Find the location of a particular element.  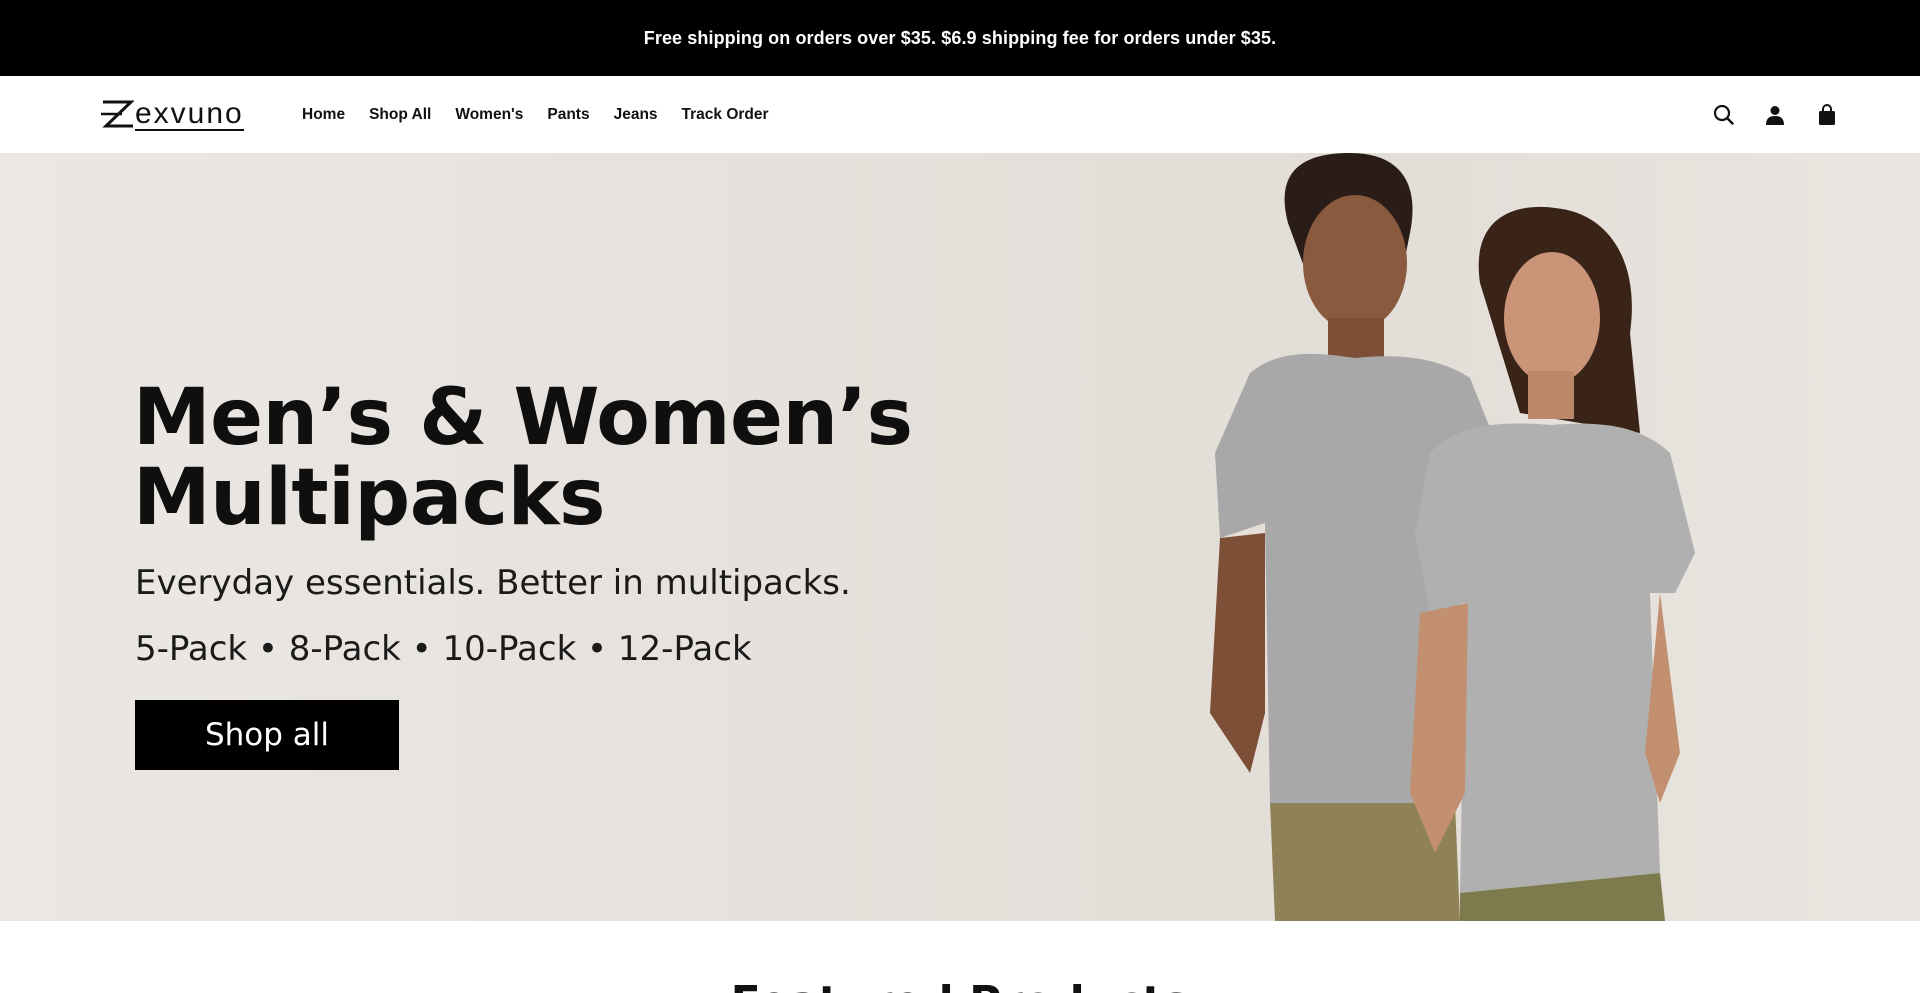

hero-pack-options: 5-Pack • 8-Pack • 10-Pack • 12-Pack is located at coordinates (443, 649).